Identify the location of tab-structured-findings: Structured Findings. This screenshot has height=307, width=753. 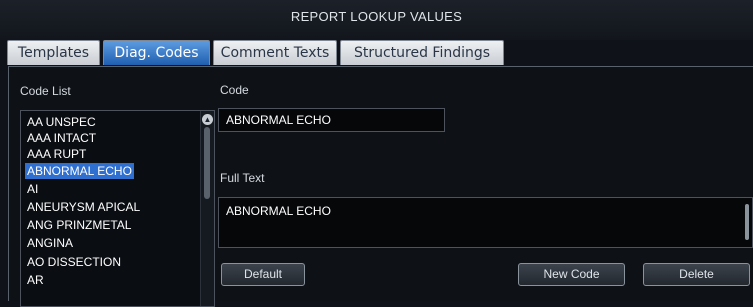
(422, 52).